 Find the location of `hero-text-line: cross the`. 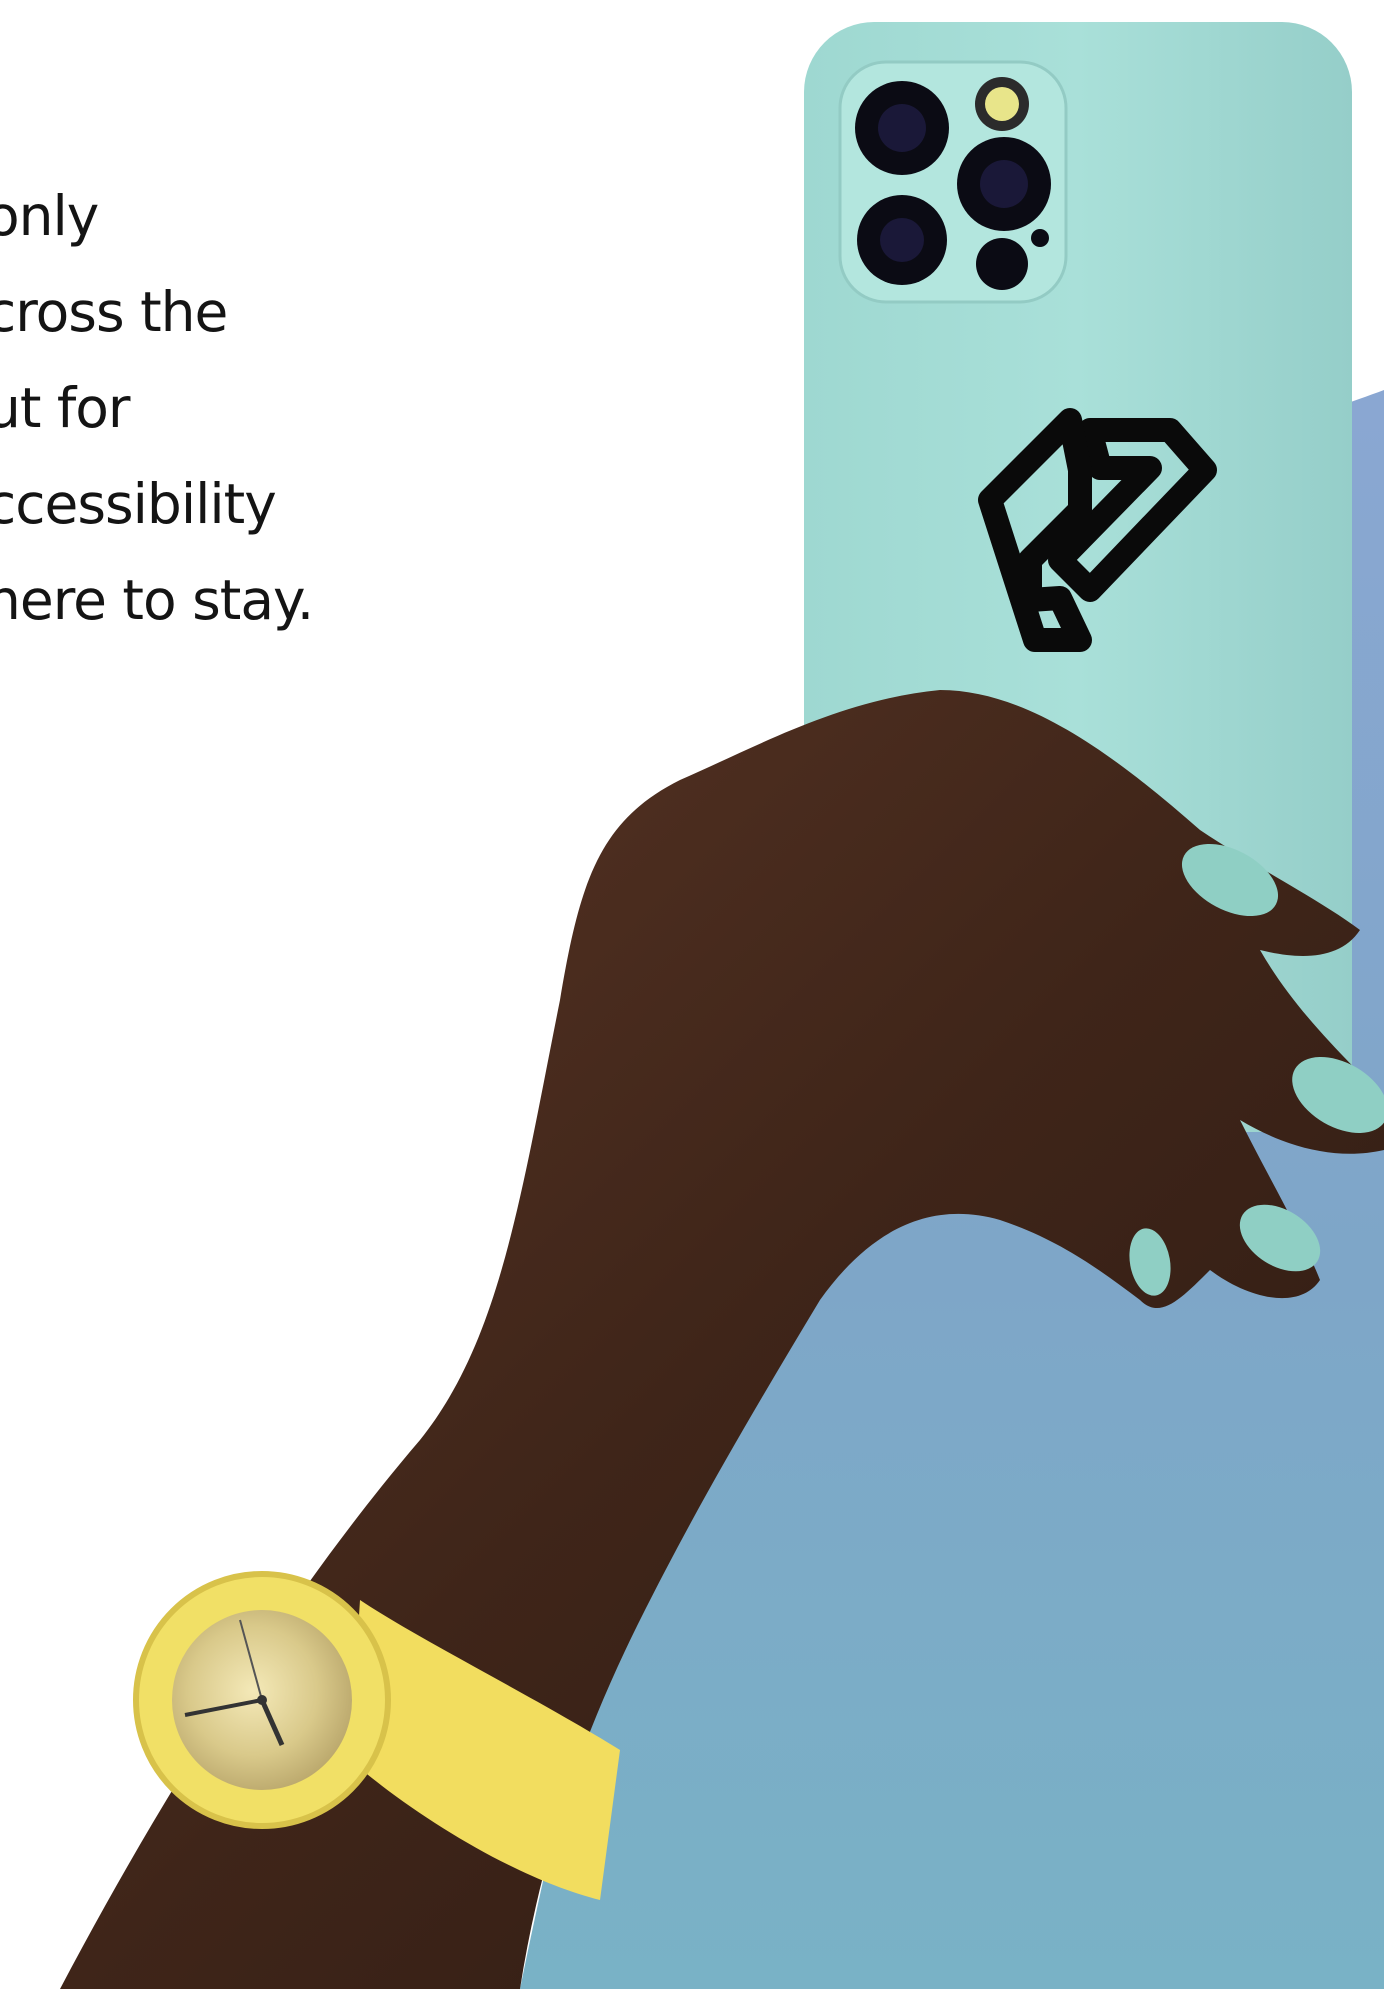

hero-text-line: cross the is located at coordinates (114, 312).